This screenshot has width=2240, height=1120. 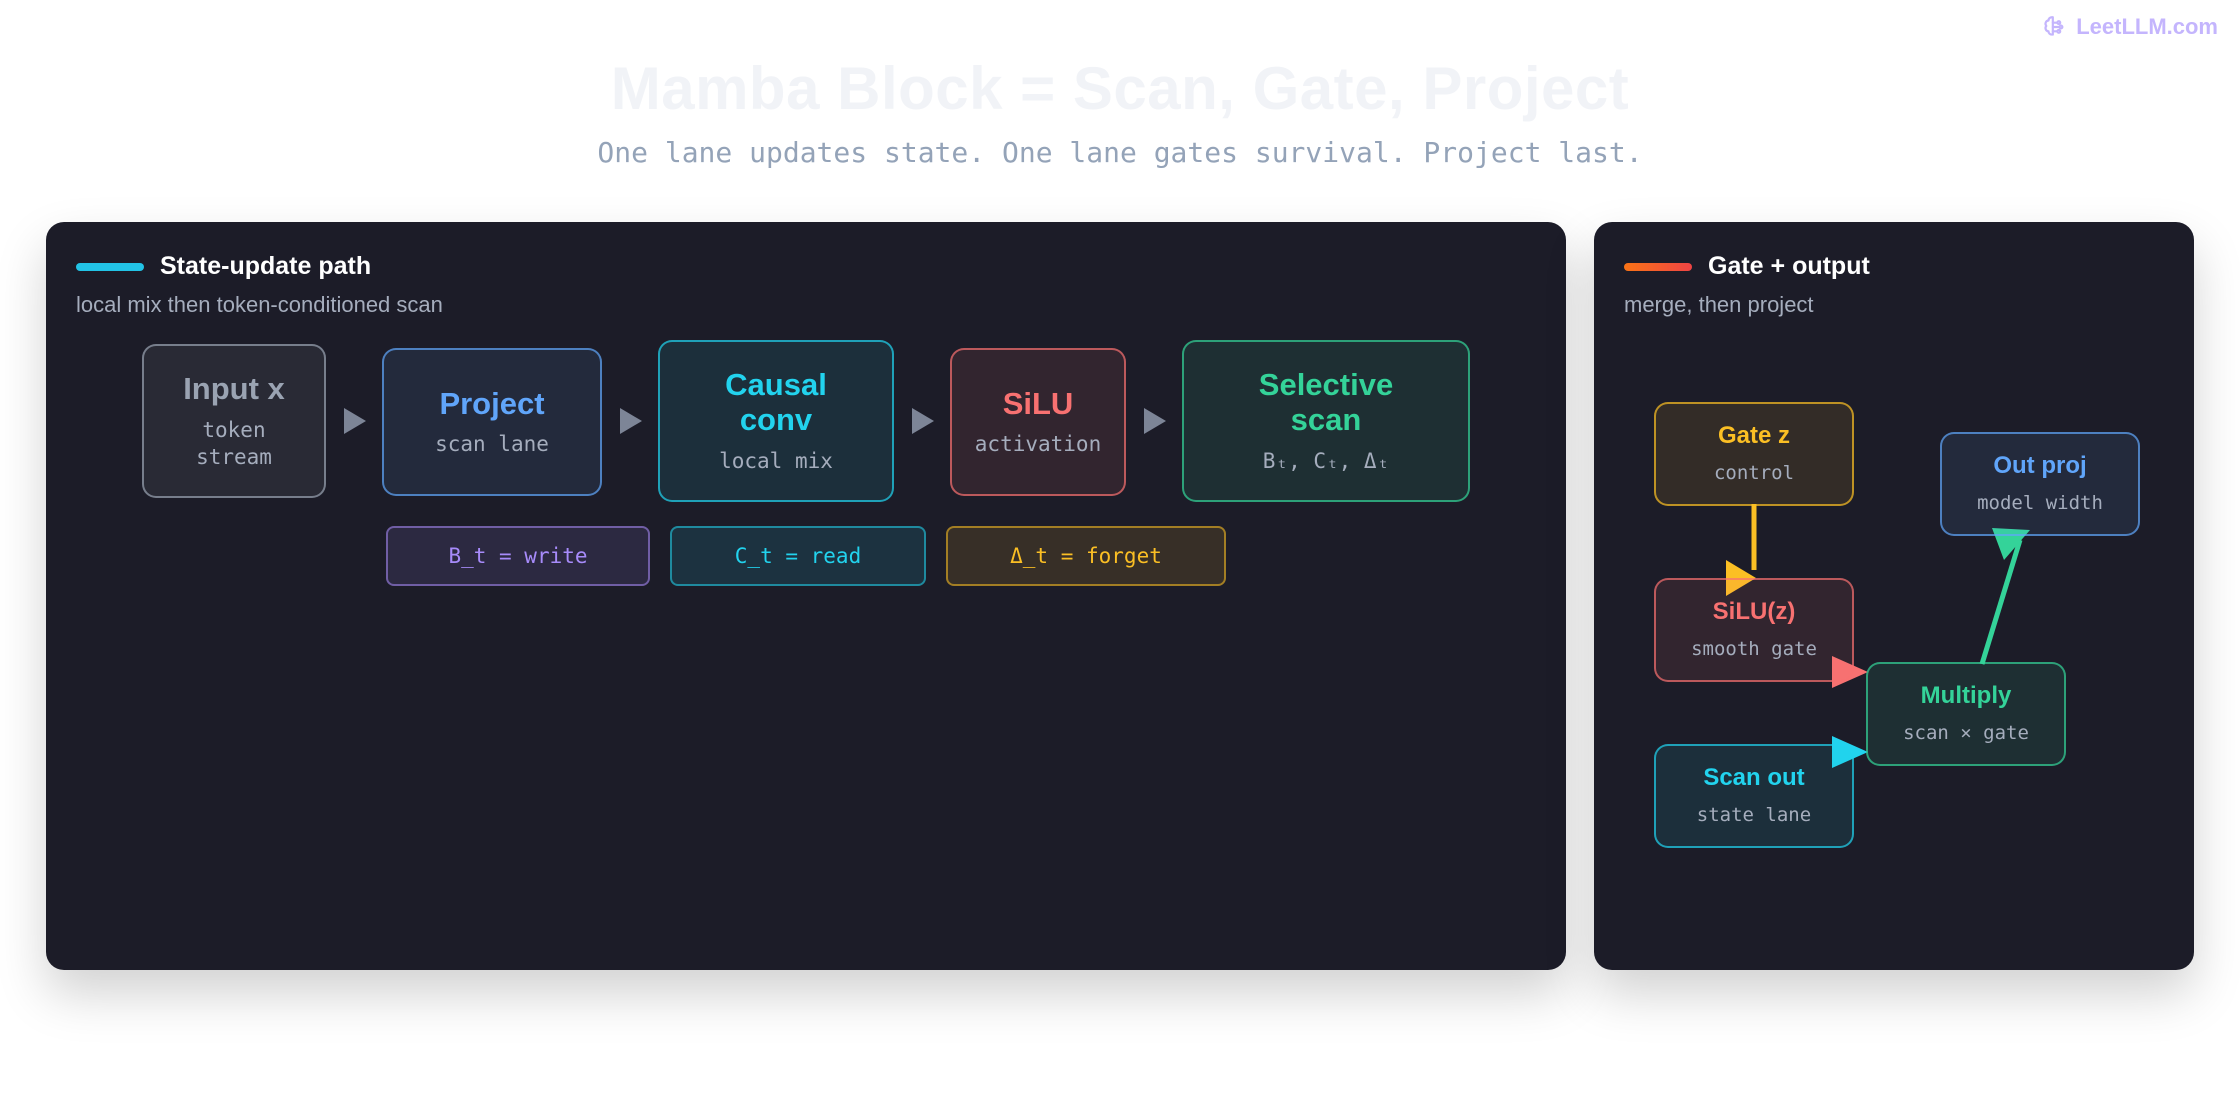 What do you see at coordinates (1966, 714) in the screenshot?
I see `node-multiply: Multiply scan × gate` at bounding box center [1966, 714].